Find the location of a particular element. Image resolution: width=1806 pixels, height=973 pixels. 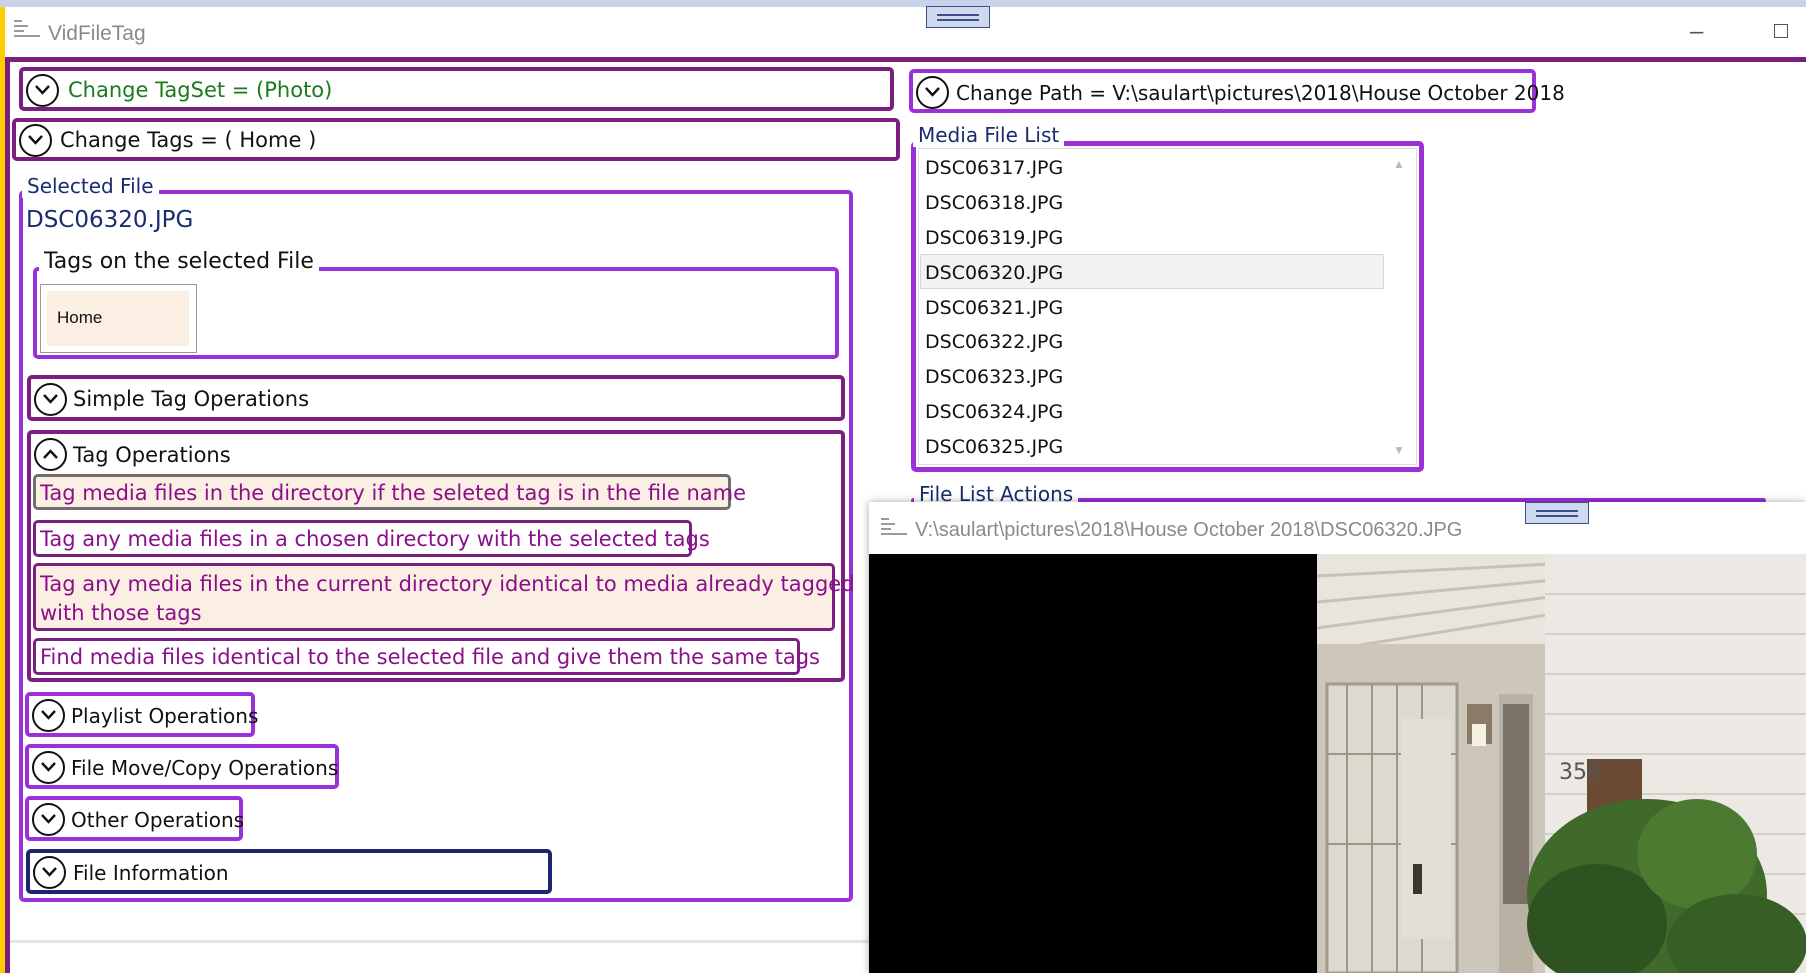

title-bar is located at coordinates (905, 32).